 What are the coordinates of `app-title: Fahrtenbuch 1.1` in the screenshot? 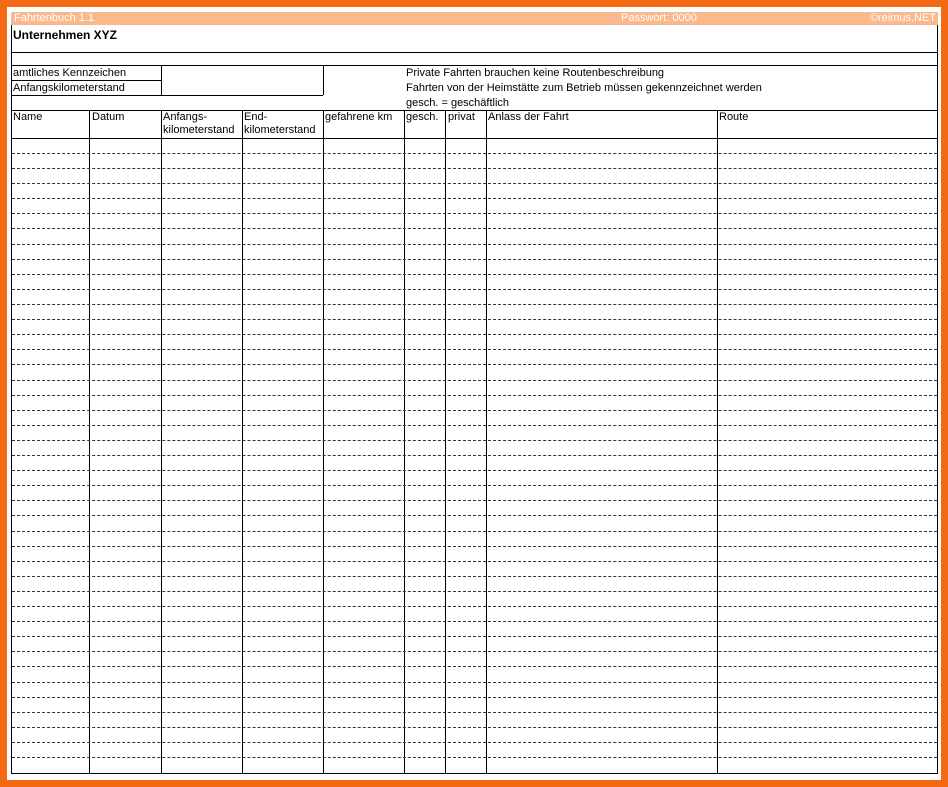 It's located at (54, 18).